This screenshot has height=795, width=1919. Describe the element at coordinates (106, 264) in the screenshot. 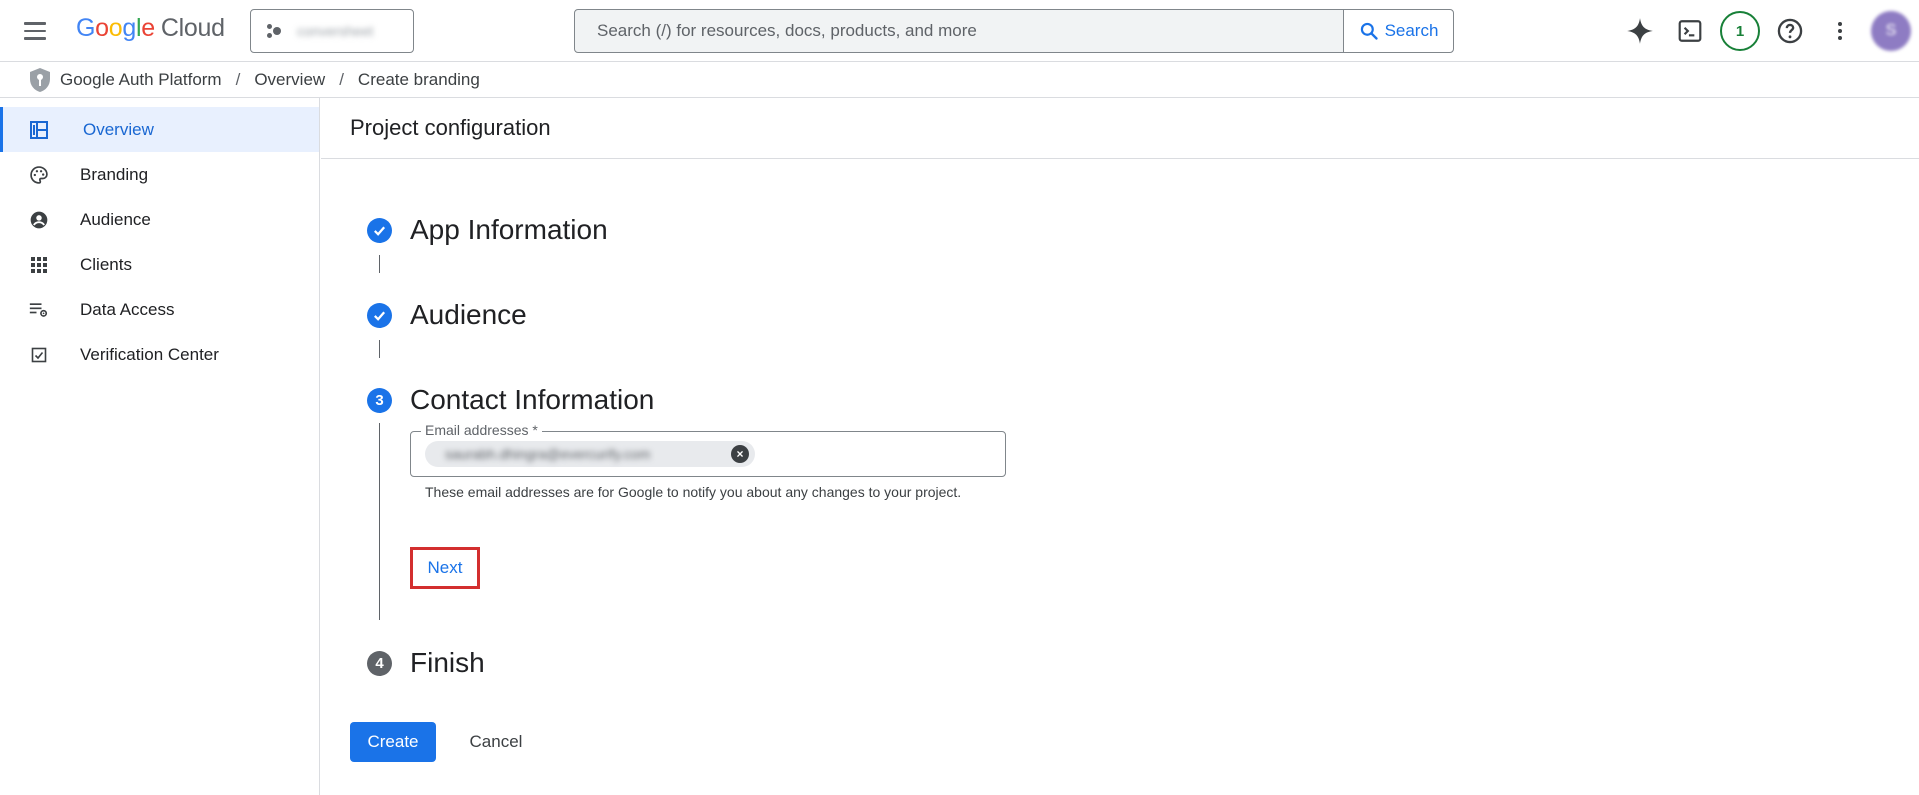

I see `sidebar-item-label: Clients` at that location.